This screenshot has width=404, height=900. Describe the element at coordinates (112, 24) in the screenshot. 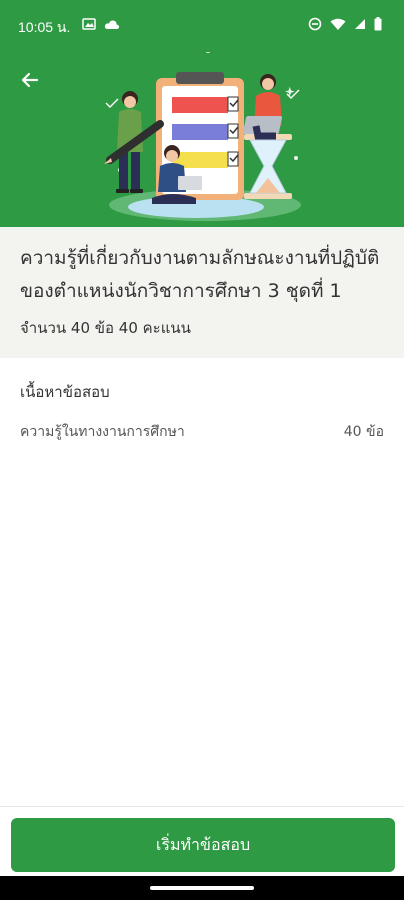

I see `cloud-icon` at that location.